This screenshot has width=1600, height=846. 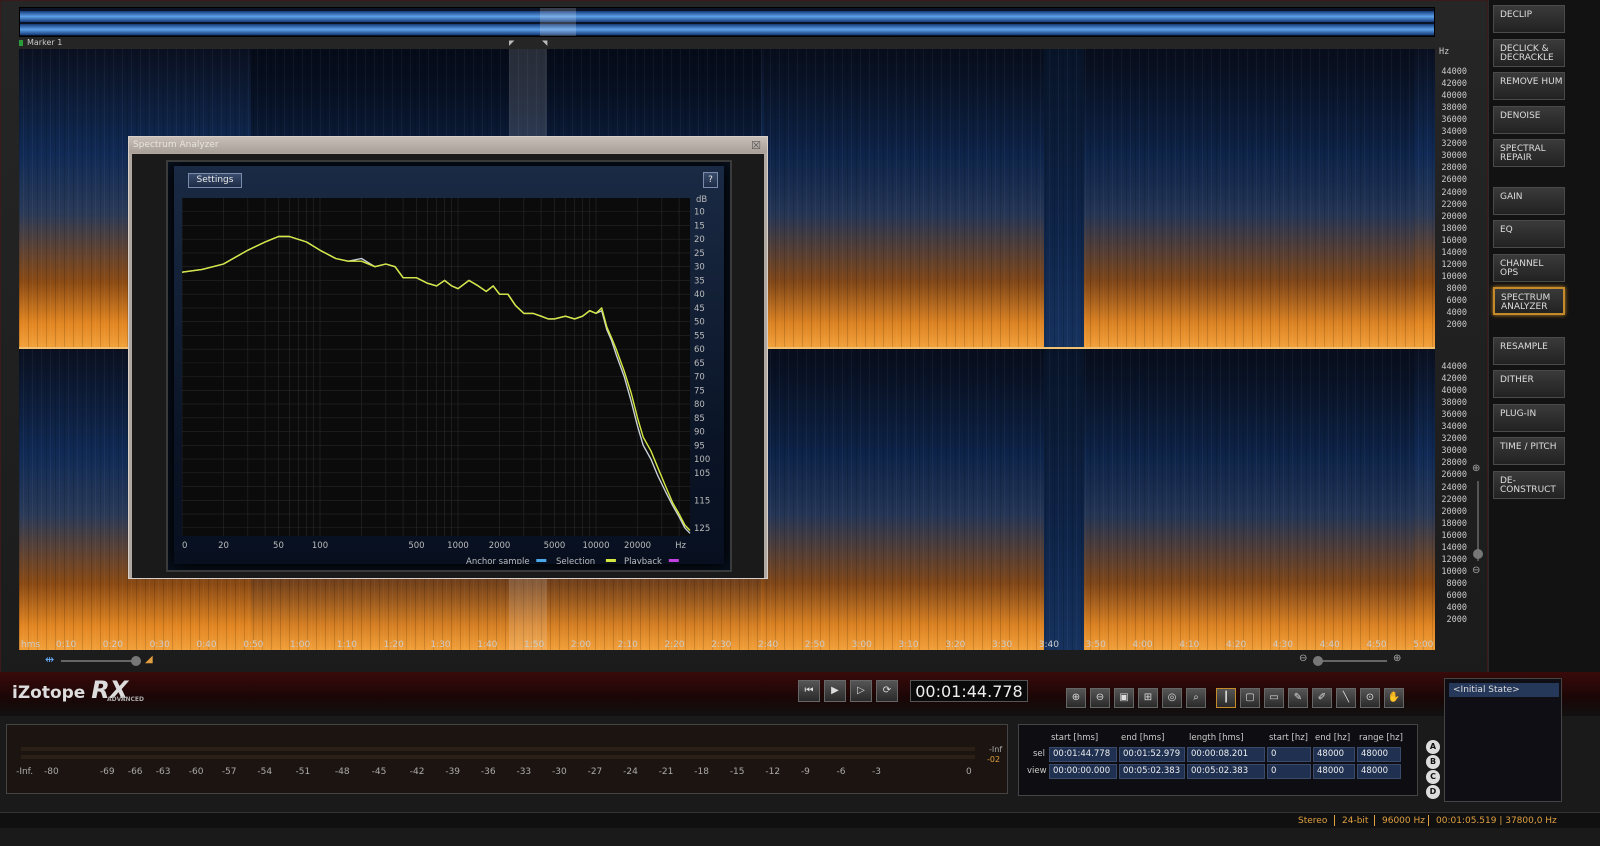 What do you see at coordinates (25, 772) in the screenshot?
I see `meter-tick: -Inf.` at bounding box center [25, 772].